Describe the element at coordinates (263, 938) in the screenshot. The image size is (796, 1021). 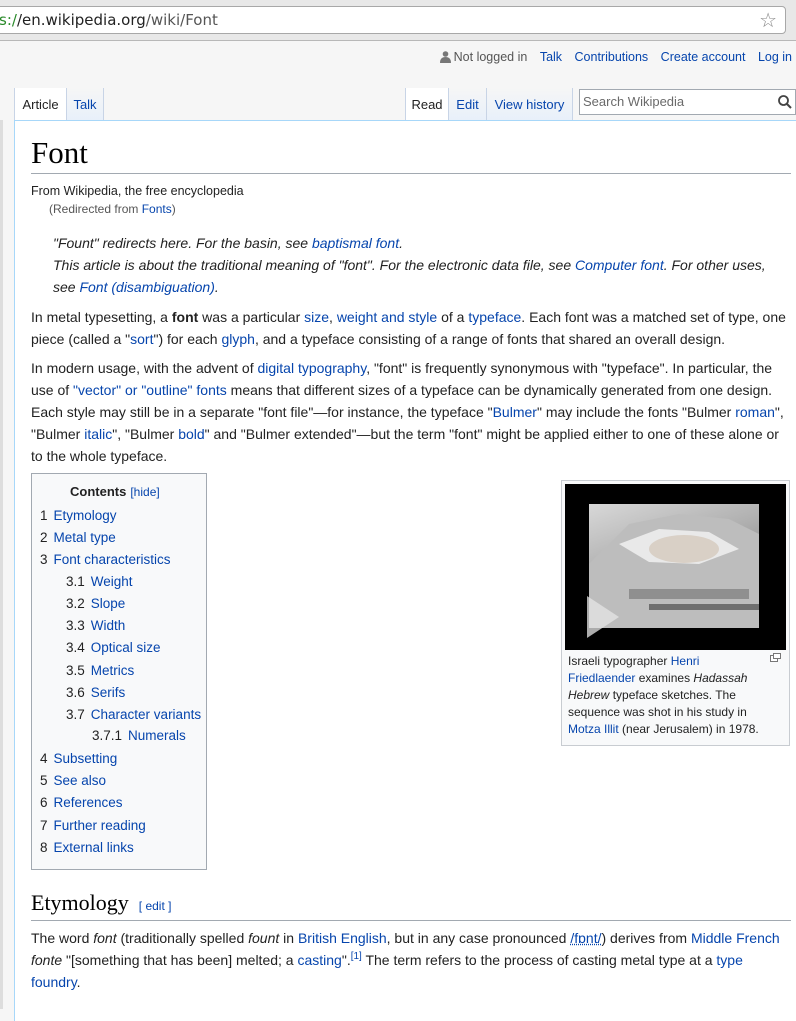
I see `italic-term: fount` at that location.